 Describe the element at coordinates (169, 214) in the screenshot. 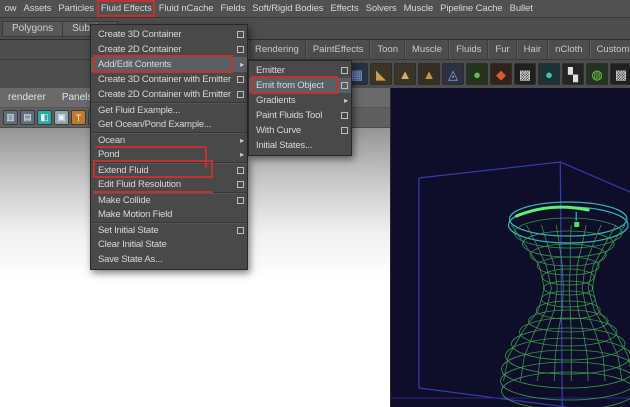

I see `fluid-menu-item: Make Motion Field ▸` at that location.